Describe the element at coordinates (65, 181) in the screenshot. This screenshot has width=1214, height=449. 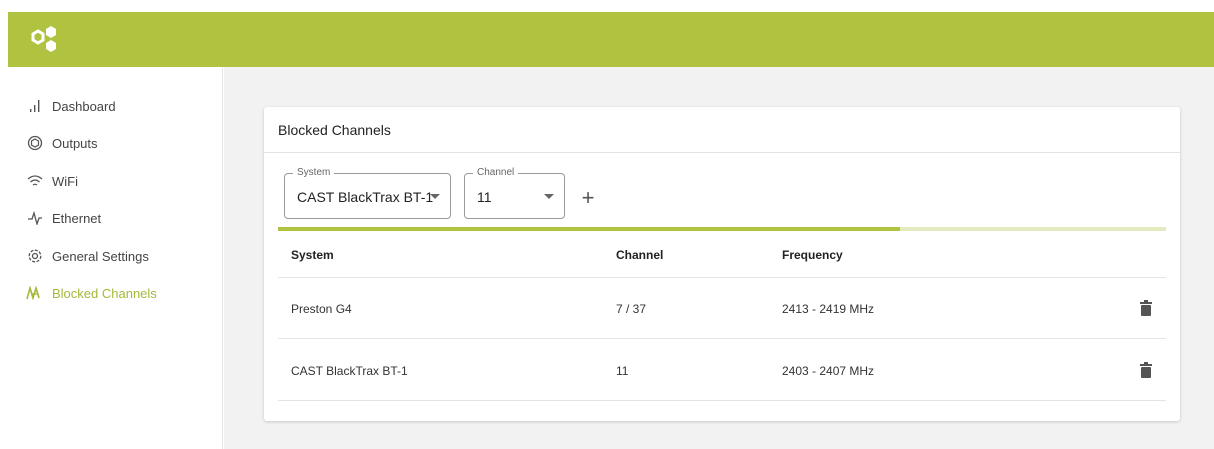
I see `sidebar-item-label: WiFi` at that location.